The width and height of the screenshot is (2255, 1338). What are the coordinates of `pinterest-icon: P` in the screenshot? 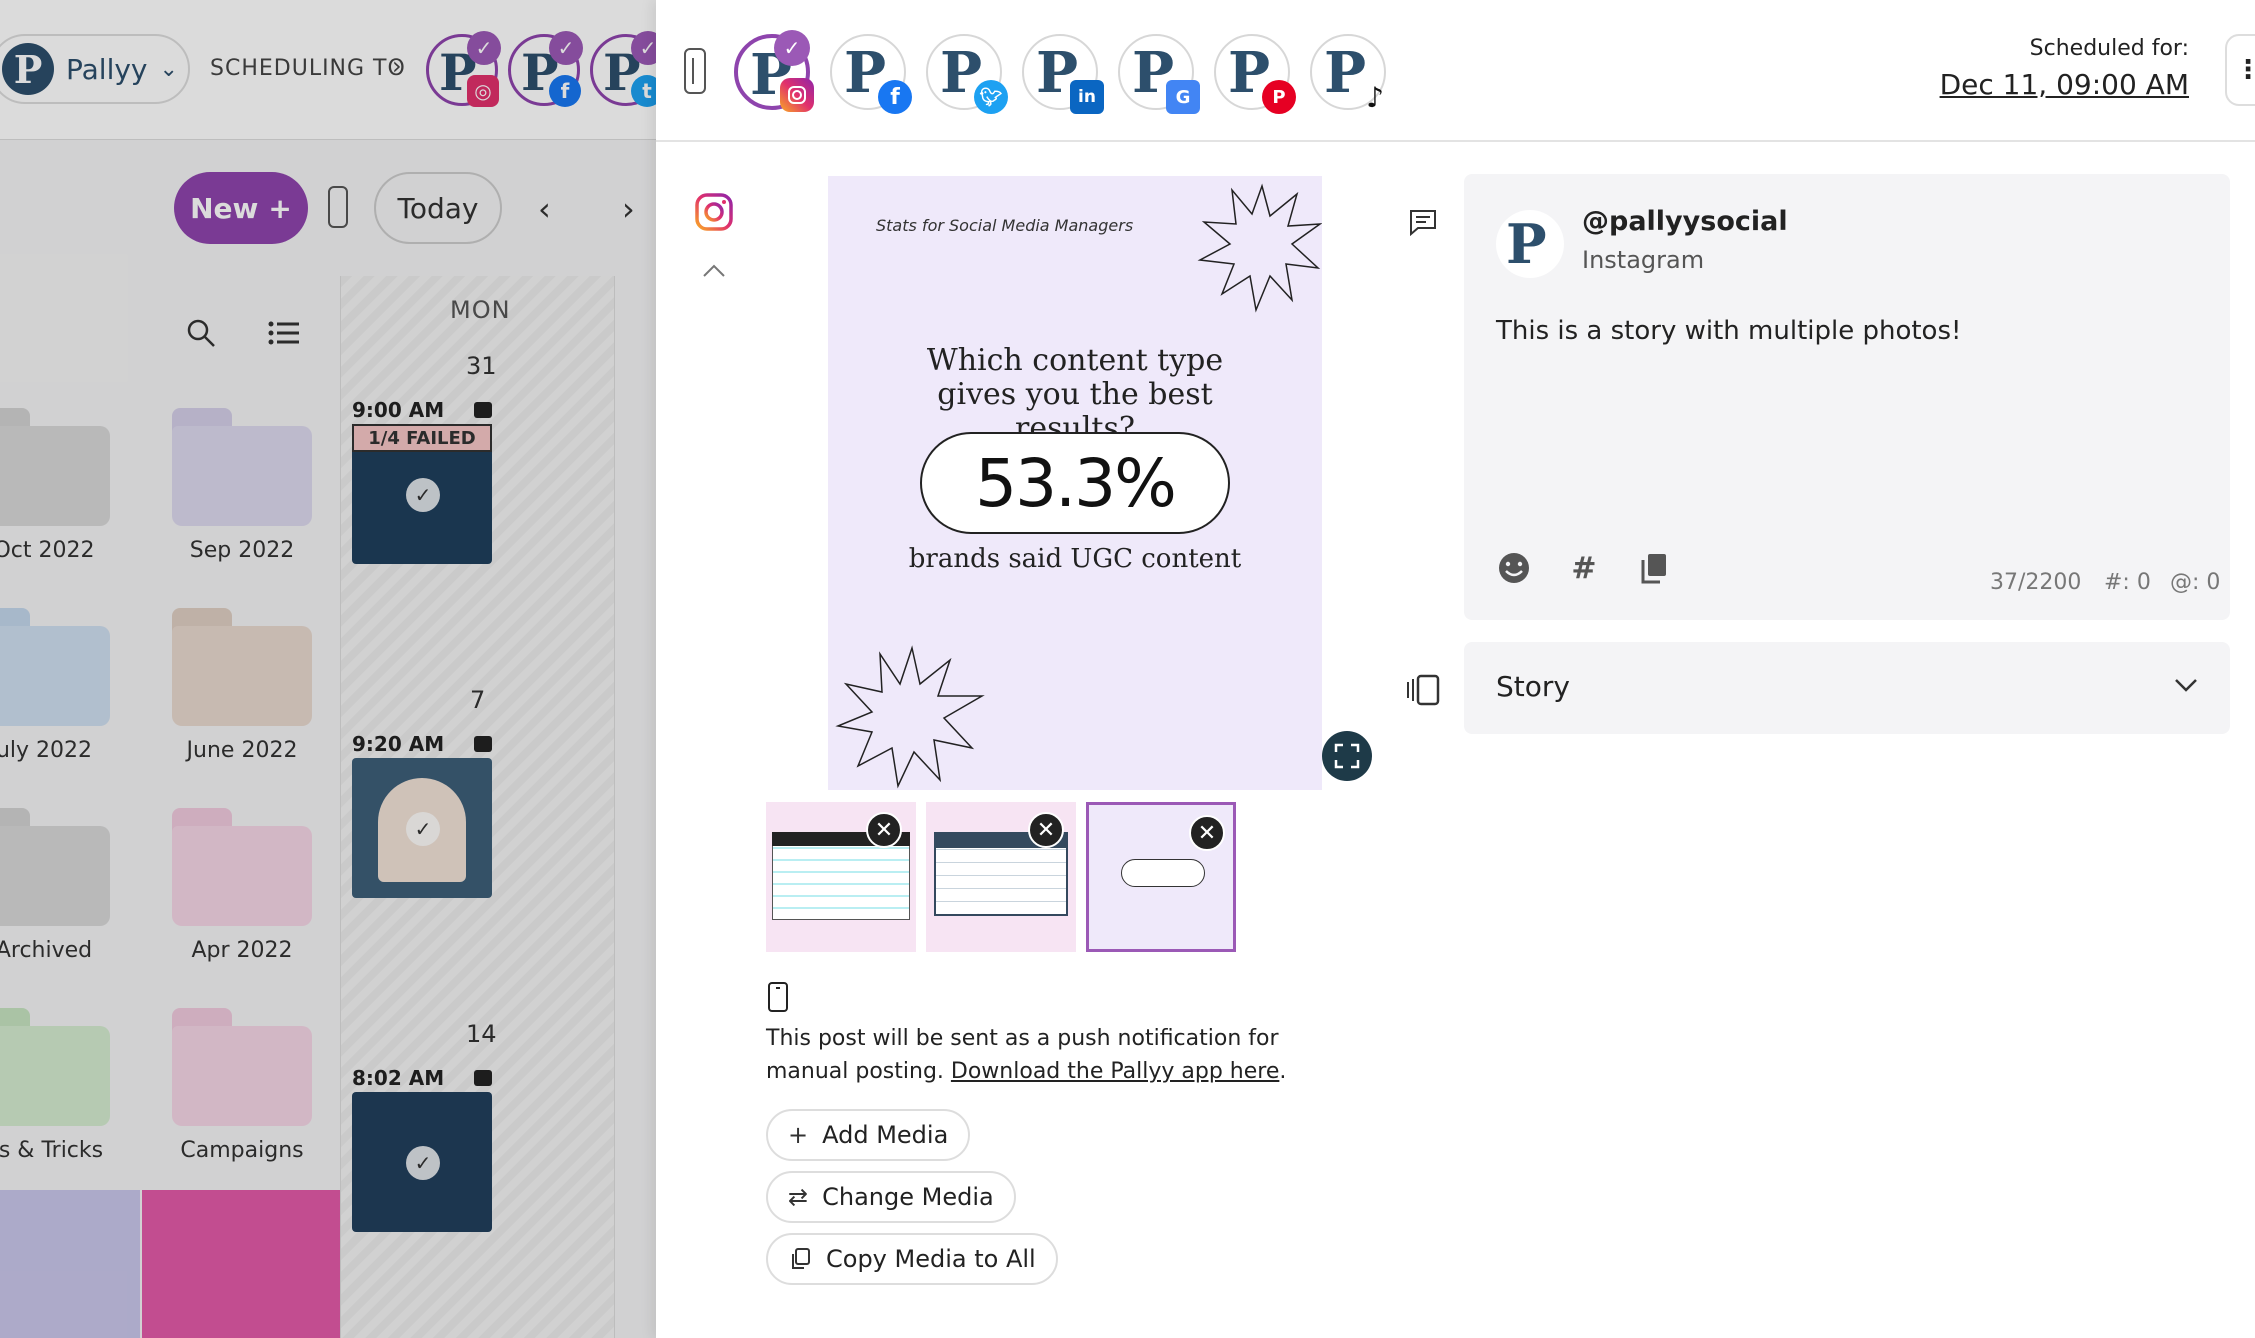 It's located at (1279, 97).